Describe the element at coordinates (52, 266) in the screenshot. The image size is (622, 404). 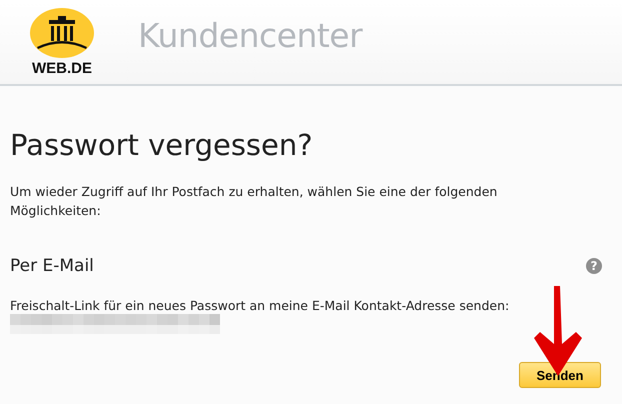
I see `section-title: Per E-Mail` at that location.